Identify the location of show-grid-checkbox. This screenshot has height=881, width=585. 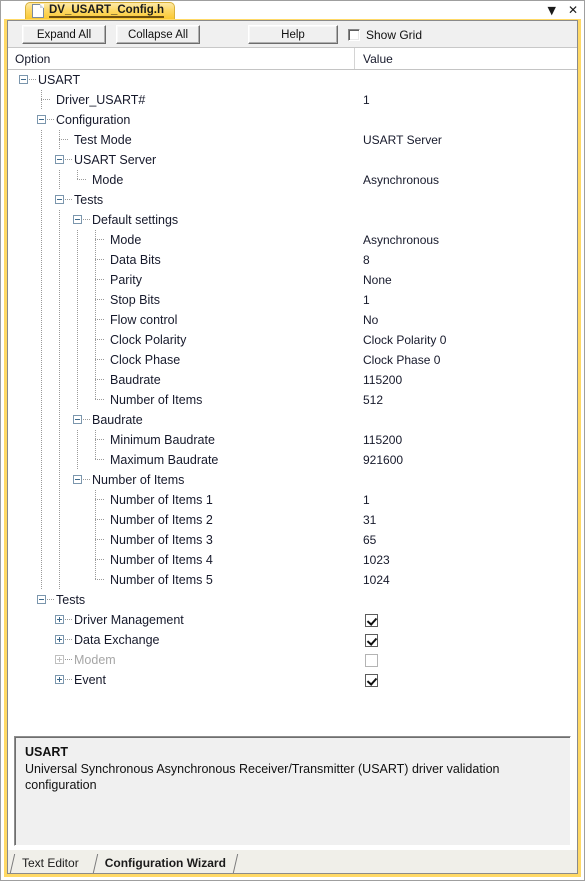
(354, 34).